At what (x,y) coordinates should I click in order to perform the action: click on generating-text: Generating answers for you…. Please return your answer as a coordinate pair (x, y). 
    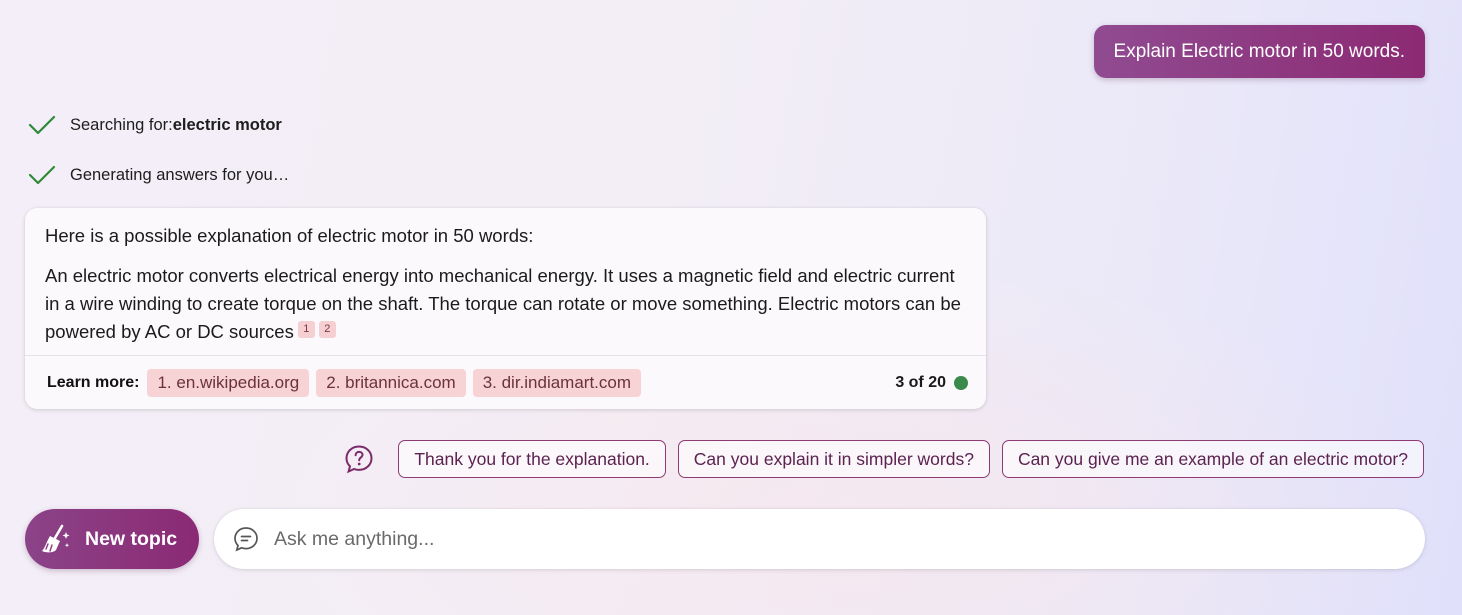
    Looking at the image, I should click on (180, 174).